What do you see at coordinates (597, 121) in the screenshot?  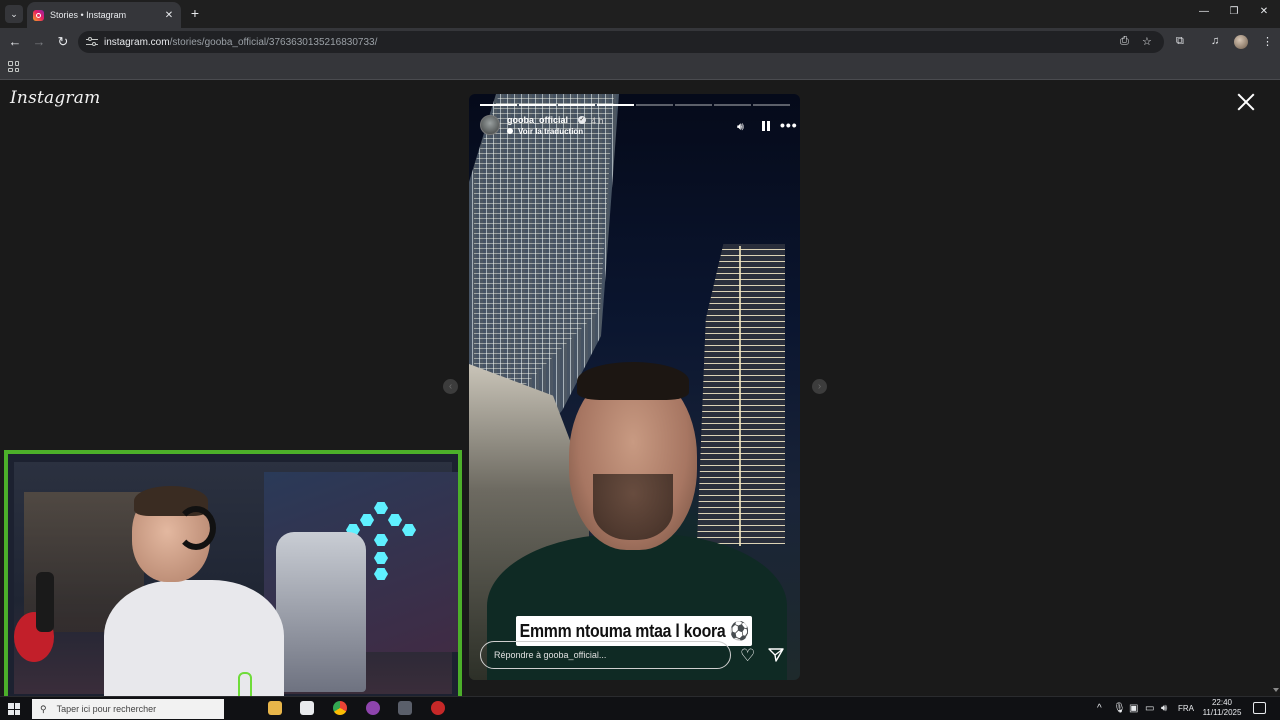 I see `story-timestamp: 4 h` at bounding box center [597, 121].